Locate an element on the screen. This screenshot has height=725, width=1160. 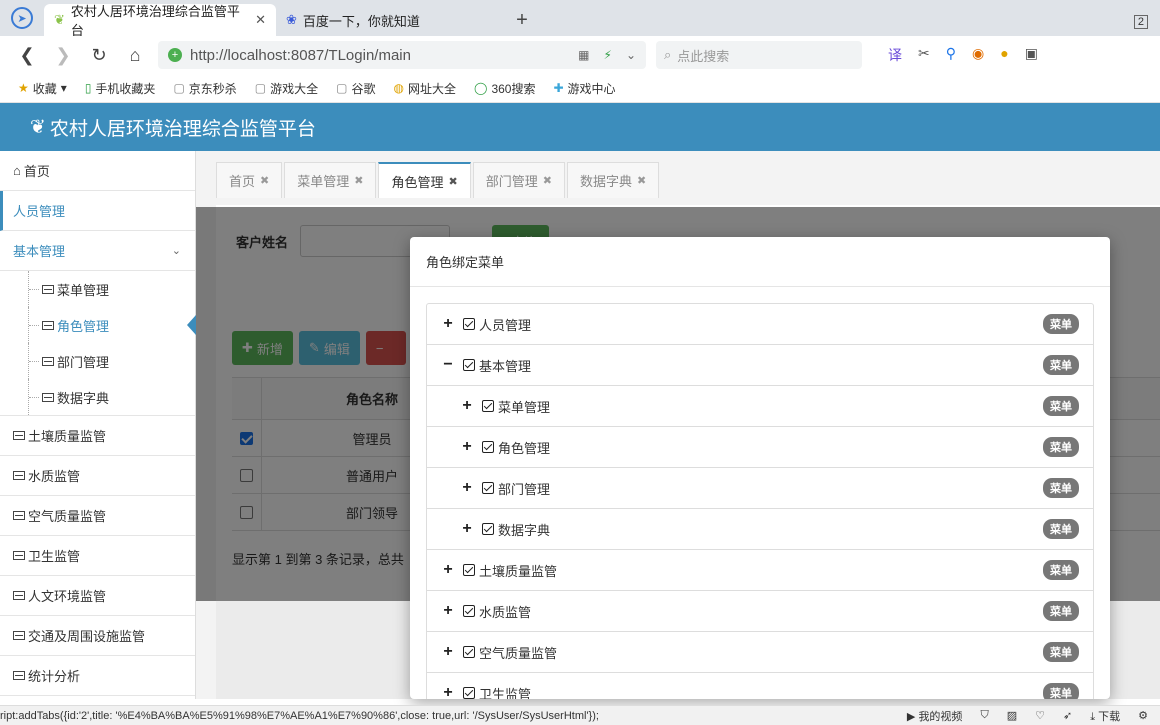
close-icon: ✕ is located at coordinates (260, 20).